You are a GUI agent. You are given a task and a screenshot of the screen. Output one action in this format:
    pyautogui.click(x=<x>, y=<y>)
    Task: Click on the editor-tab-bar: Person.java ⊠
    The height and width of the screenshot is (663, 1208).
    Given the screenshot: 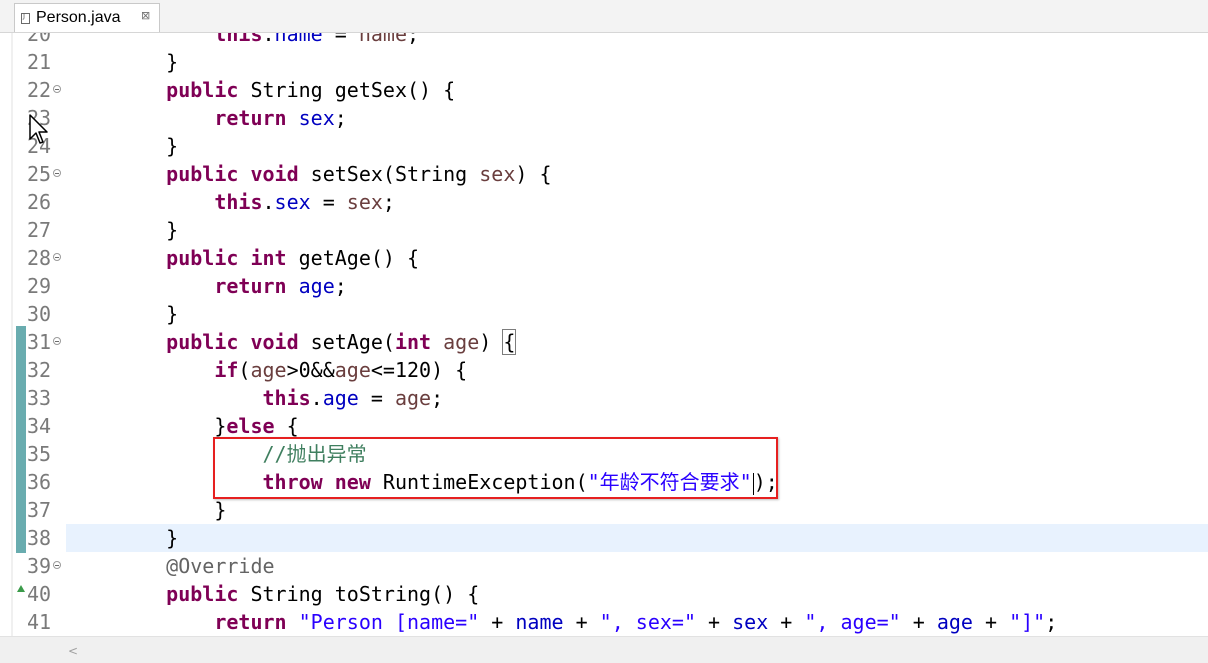 What is the action you would take?
    pyautogui.click(x=604, y=16)
    